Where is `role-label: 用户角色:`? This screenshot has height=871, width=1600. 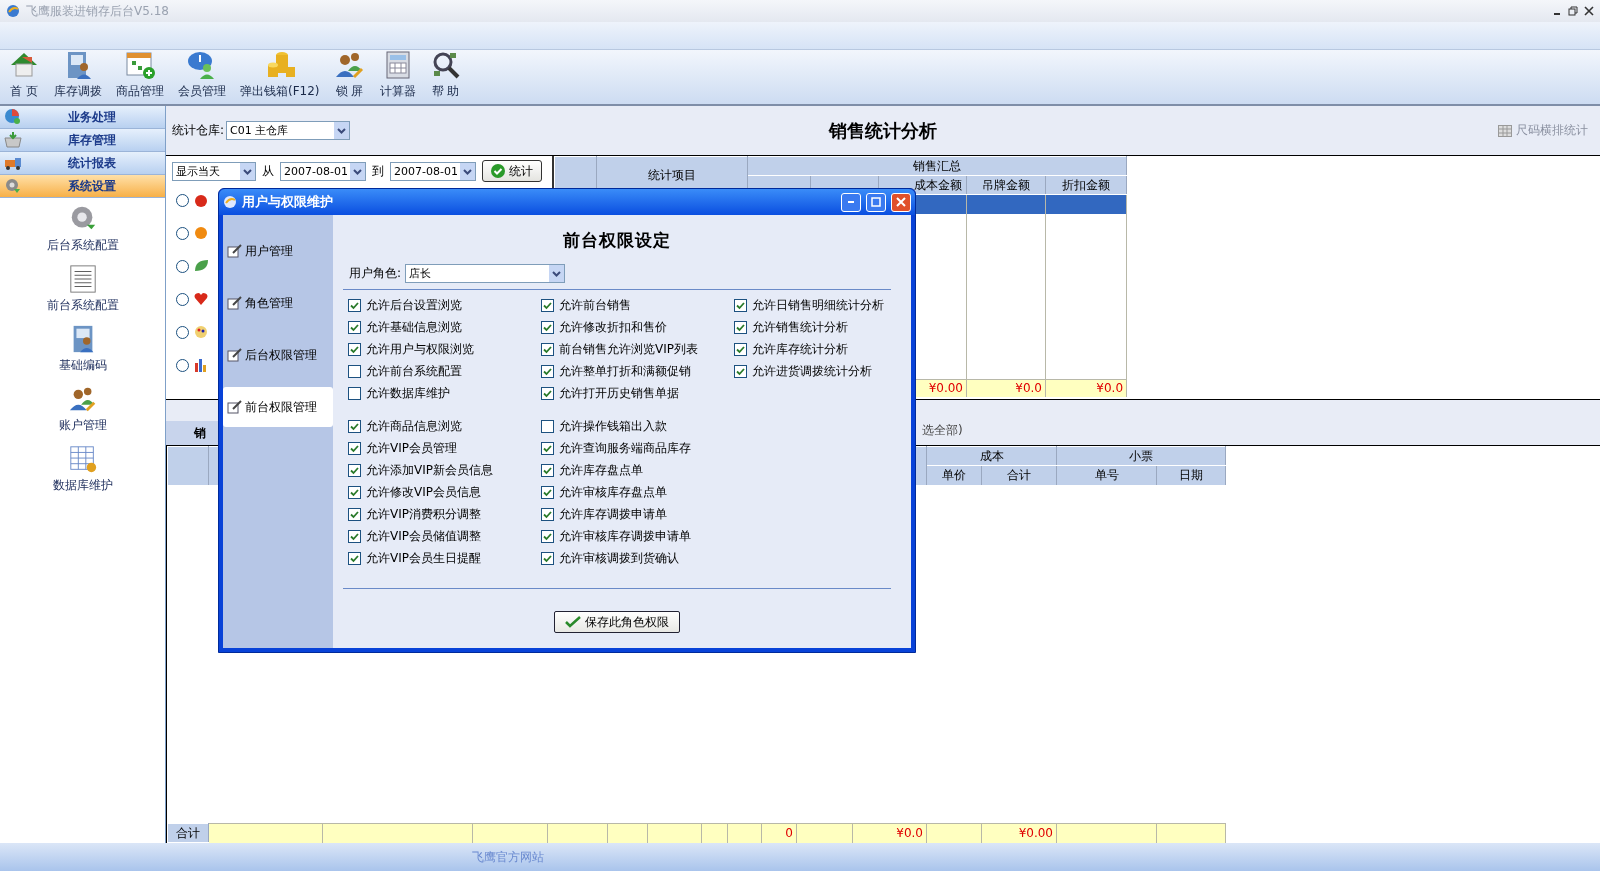
role-label: 用户角色: is located at coordinates (375, 273).